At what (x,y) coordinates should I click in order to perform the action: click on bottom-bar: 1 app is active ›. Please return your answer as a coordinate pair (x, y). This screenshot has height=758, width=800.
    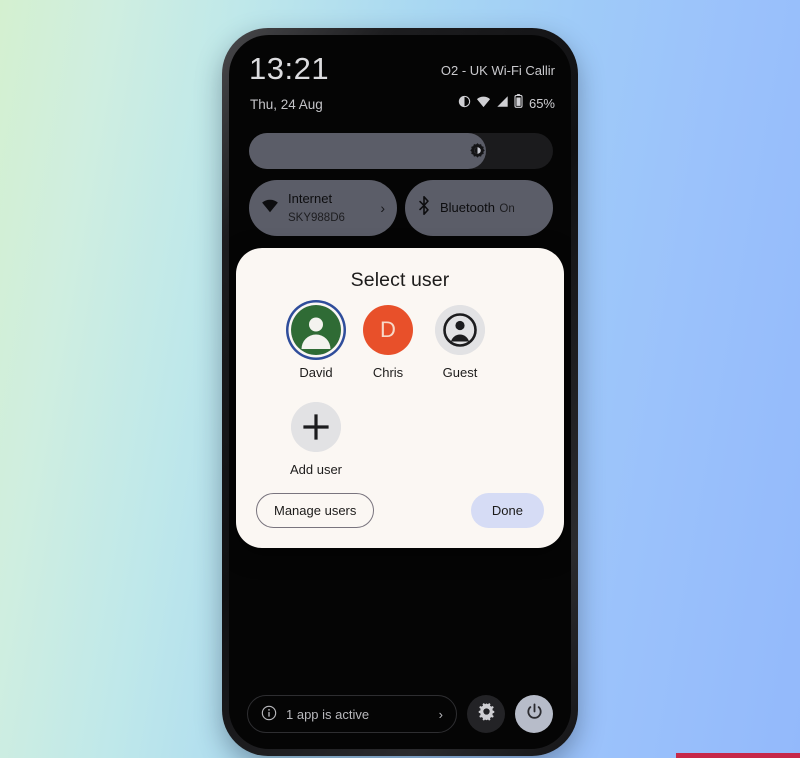
    Looking at the image, I should click on (400, 714).